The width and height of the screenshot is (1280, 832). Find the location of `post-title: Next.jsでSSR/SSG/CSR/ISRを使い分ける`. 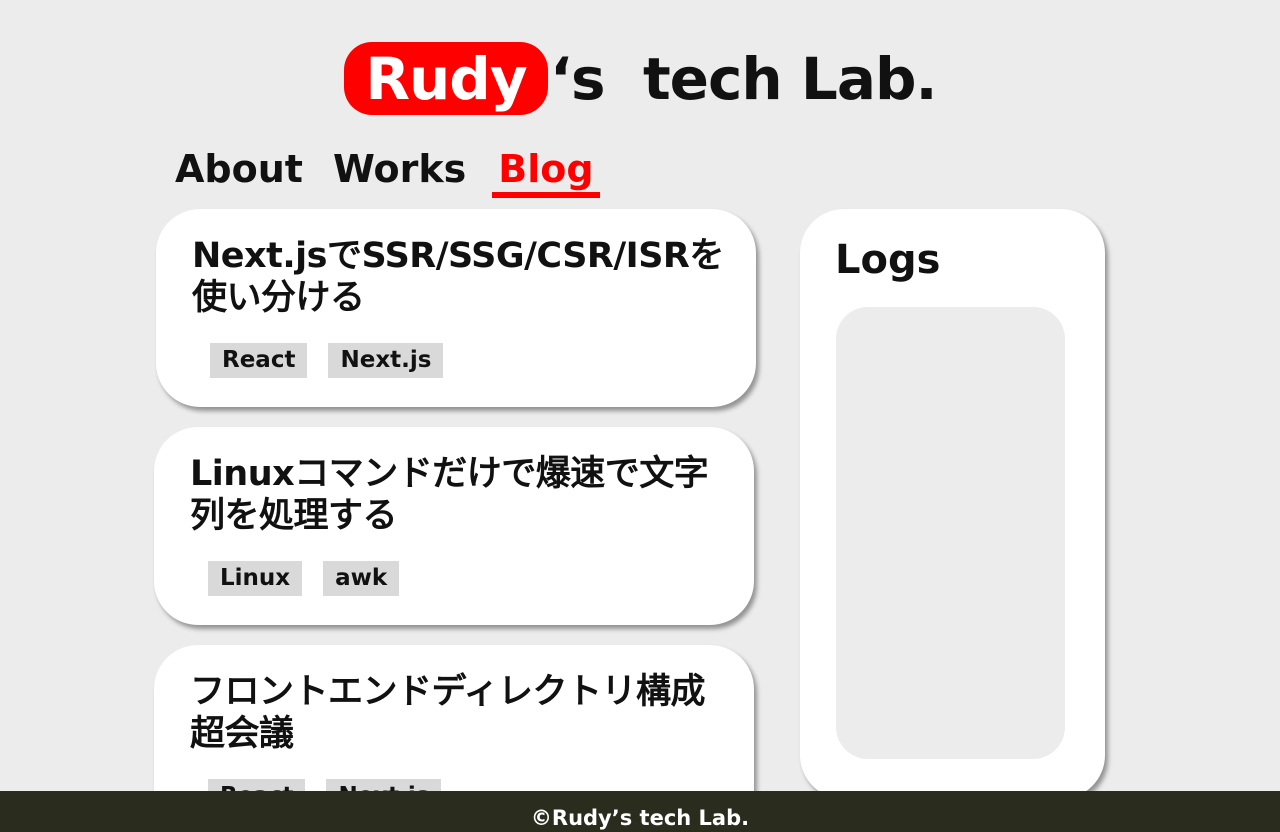

post-title: Next.jsでSSR/SSG/CSR/ISRを使い分ける is located at coordinates (459, 277).